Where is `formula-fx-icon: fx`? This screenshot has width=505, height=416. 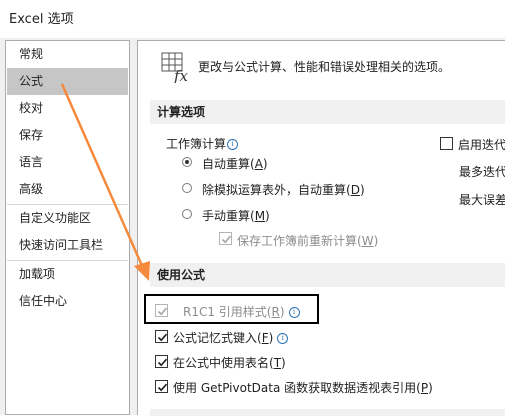 formula-fx-icon: fx is located at coordinates (175, 67).